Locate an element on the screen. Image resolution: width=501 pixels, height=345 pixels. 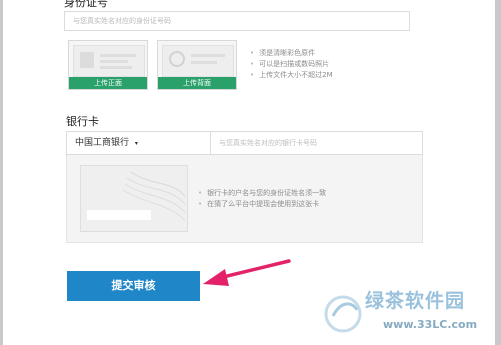
upload-back-button: 上传背面 is located at coordinates (197, 83).